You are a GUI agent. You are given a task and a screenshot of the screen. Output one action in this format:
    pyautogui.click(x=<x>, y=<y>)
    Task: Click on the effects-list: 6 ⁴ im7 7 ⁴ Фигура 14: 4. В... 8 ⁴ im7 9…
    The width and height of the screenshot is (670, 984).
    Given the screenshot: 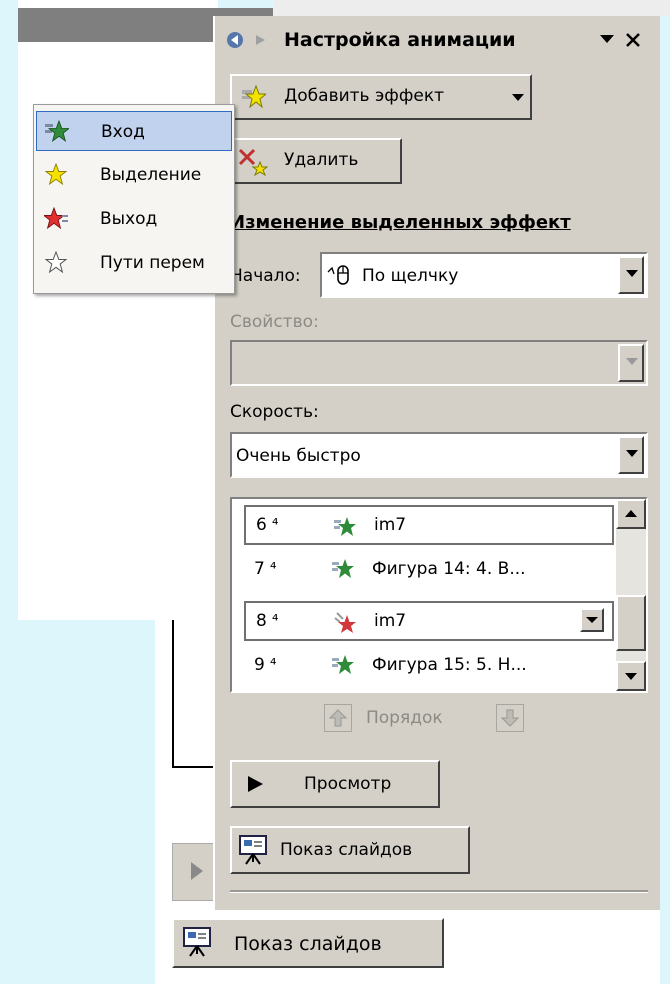 What is the action you would take?
    pyautogui.click(x=439, y=595)
    